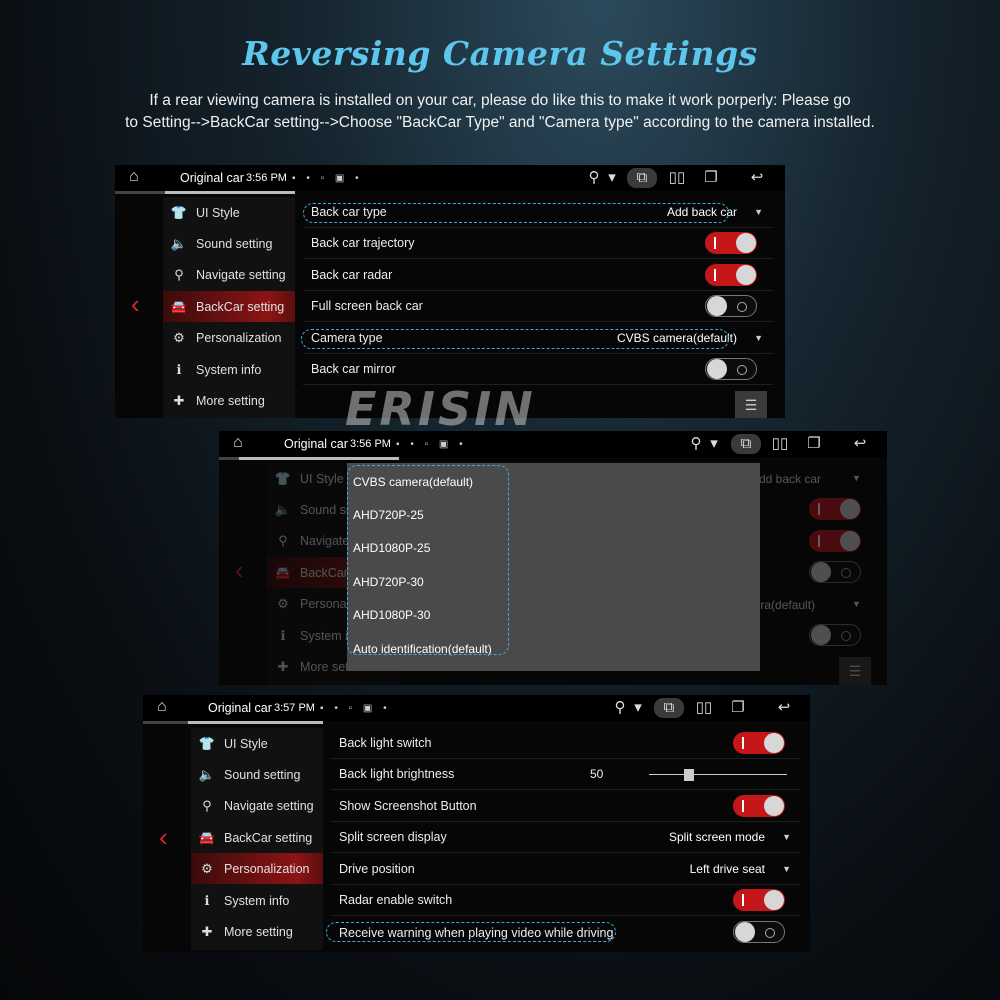  What do you see at coordinates (471, 932) in the screenshot?
I see `highlight-receive-warning` at bounding box center [471, 932].